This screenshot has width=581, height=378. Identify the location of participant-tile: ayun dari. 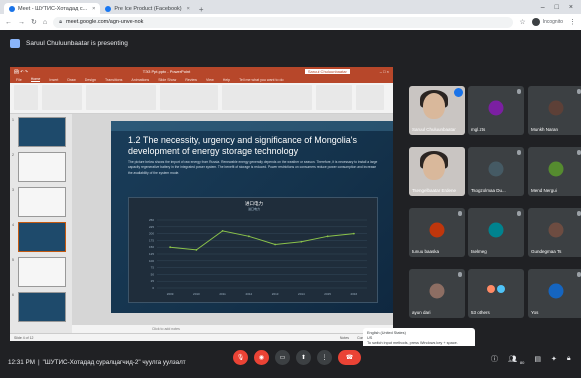
(437, 293).